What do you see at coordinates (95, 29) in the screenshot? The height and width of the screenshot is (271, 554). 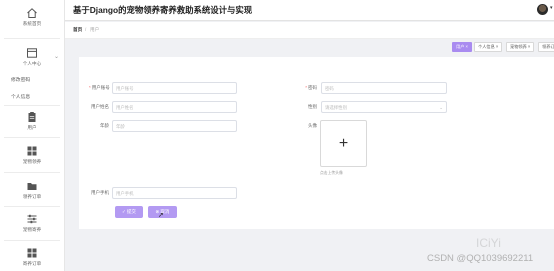 I see `breadcrumb-current: 用户` at bounding box center [95, 29].